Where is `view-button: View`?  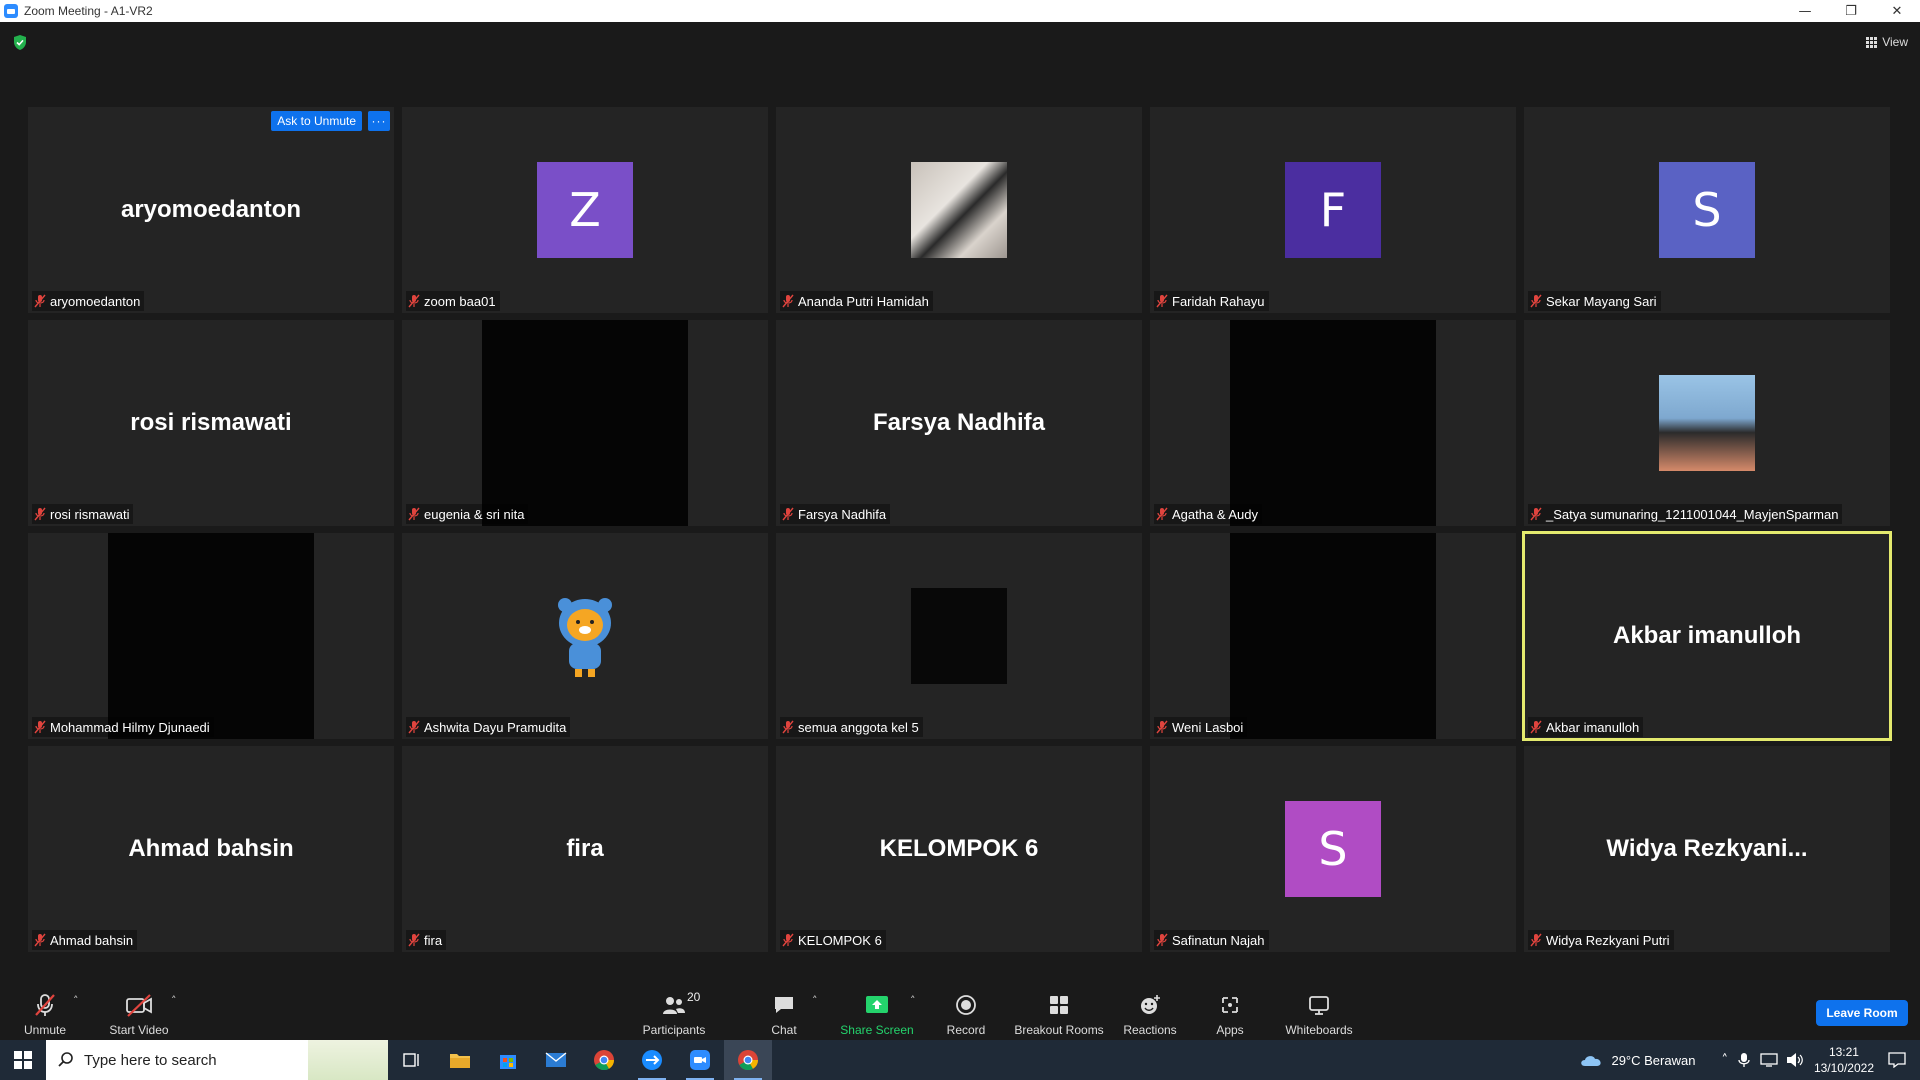
view-button: View is located at coordinates (1887, 42).